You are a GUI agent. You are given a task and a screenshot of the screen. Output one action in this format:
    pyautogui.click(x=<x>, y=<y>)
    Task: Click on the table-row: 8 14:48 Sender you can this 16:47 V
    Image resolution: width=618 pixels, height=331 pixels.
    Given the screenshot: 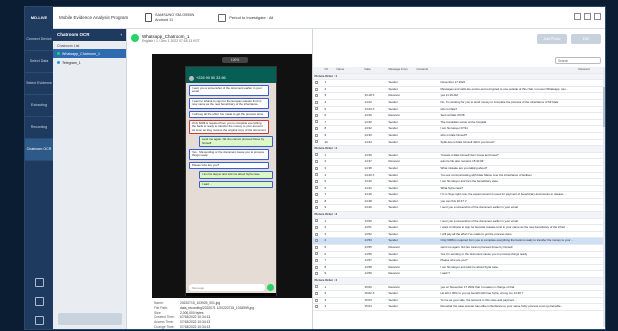 What is the action you would take?
    pyautogui.click(x=459, y=202)
    